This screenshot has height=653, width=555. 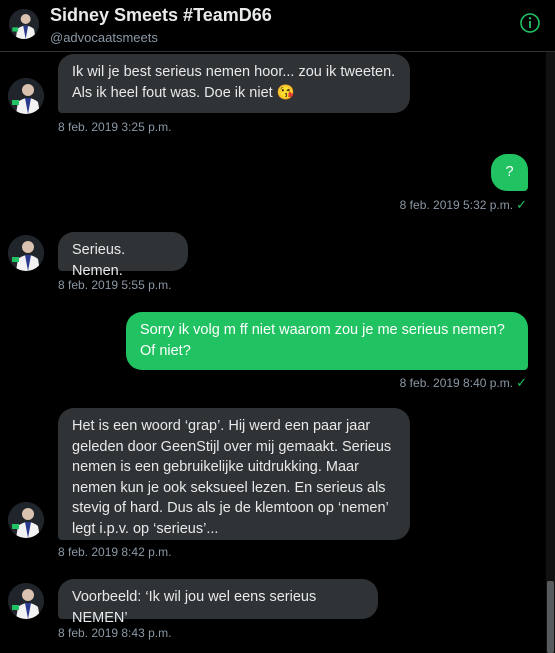 I want to click on message-timestamp: 8 feb. 2019 8:40 p.m. ✓, so click(x=463, y=383).